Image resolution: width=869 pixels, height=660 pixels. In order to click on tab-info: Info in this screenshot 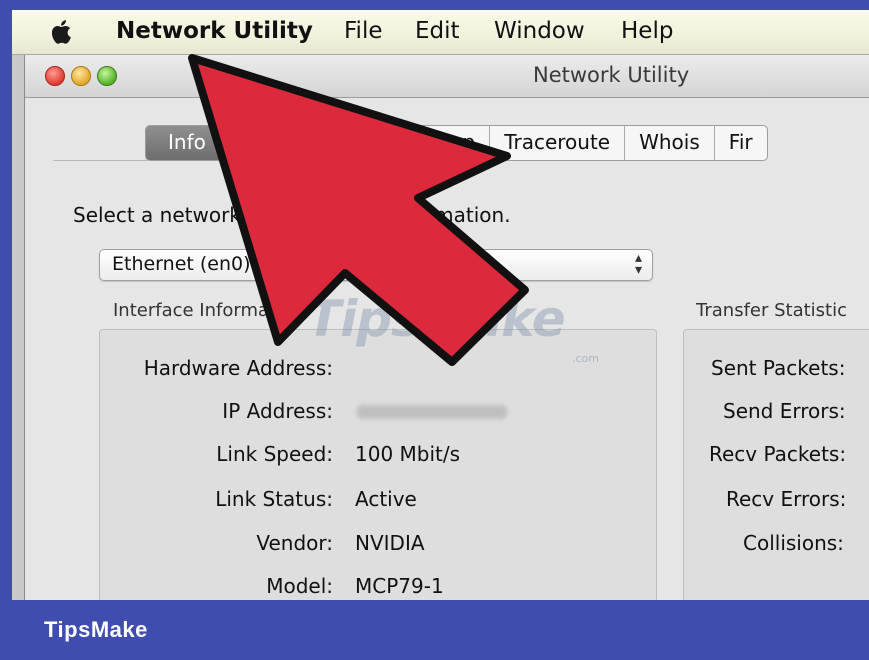, I will do `click(187, 143)`.